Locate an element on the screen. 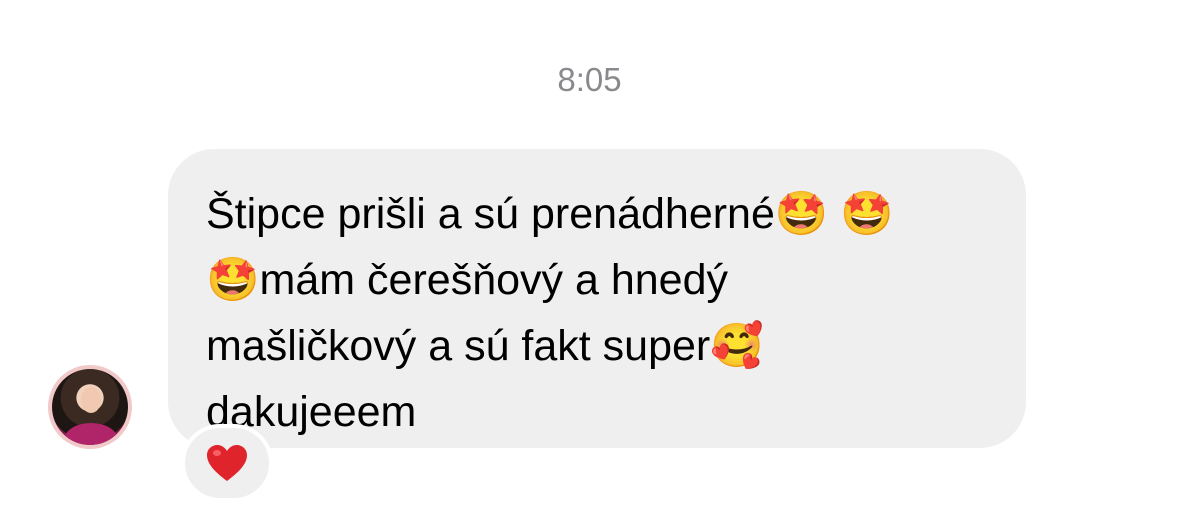  avatar-face-shape is located at coordinates (91, 400).